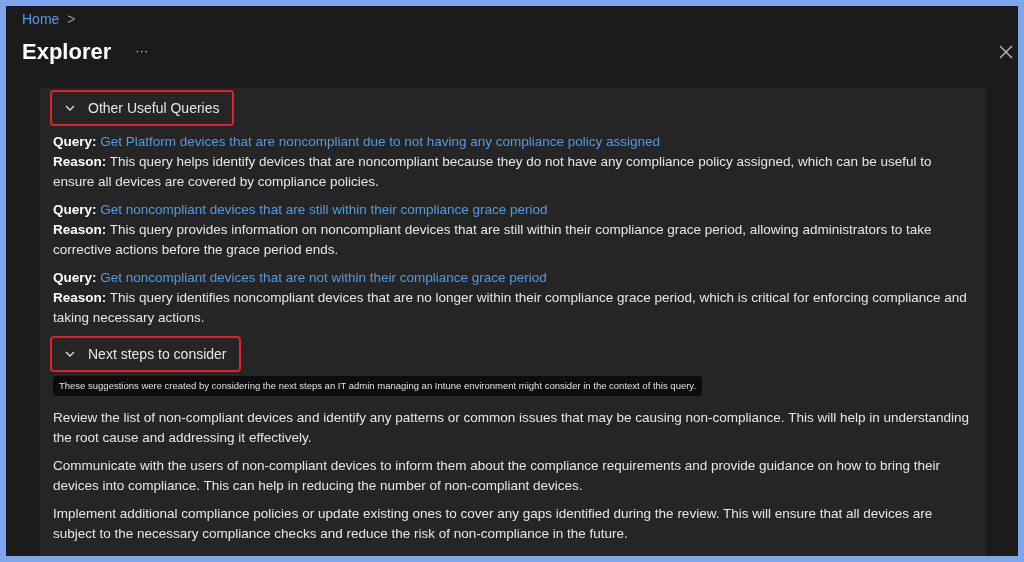 This screenshot has height=562, width=1024. Describe the element at coordinates (142, 51) in the screenshot. I see `more-button: ···` at that location.